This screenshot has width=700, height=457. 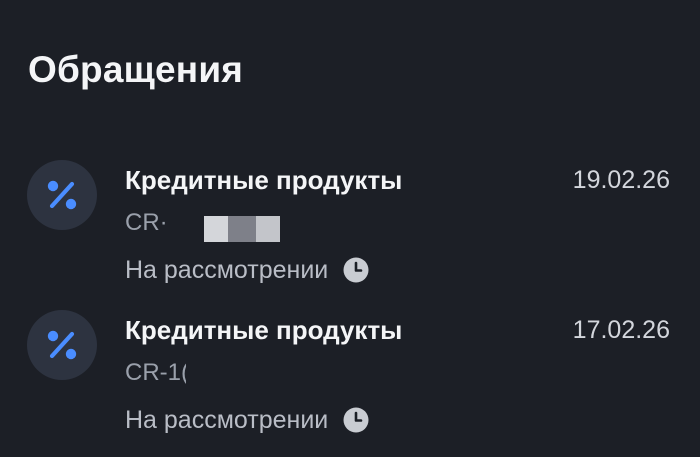 I want to click on page-title: Обращения, so click(x=136, y=69).